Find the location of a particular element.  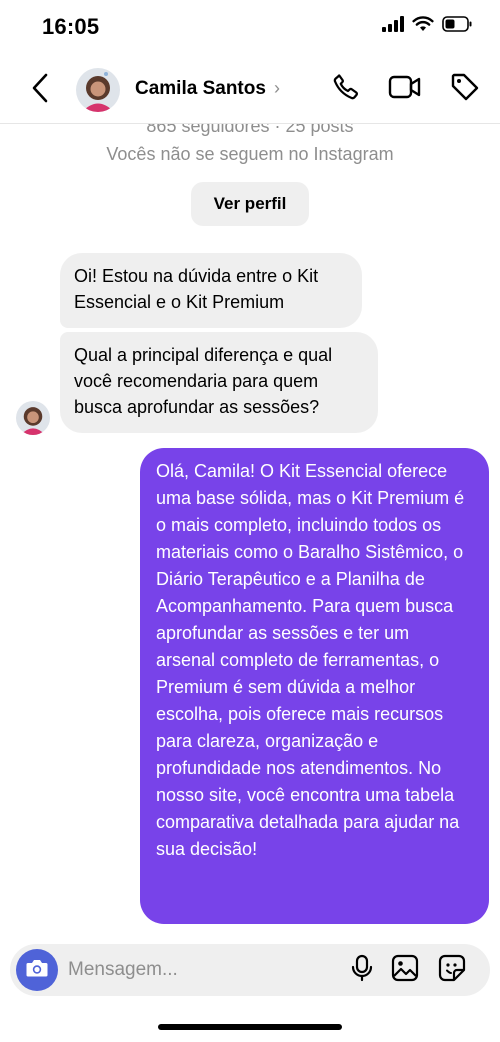

back-button is located at coordinates (40, 90).